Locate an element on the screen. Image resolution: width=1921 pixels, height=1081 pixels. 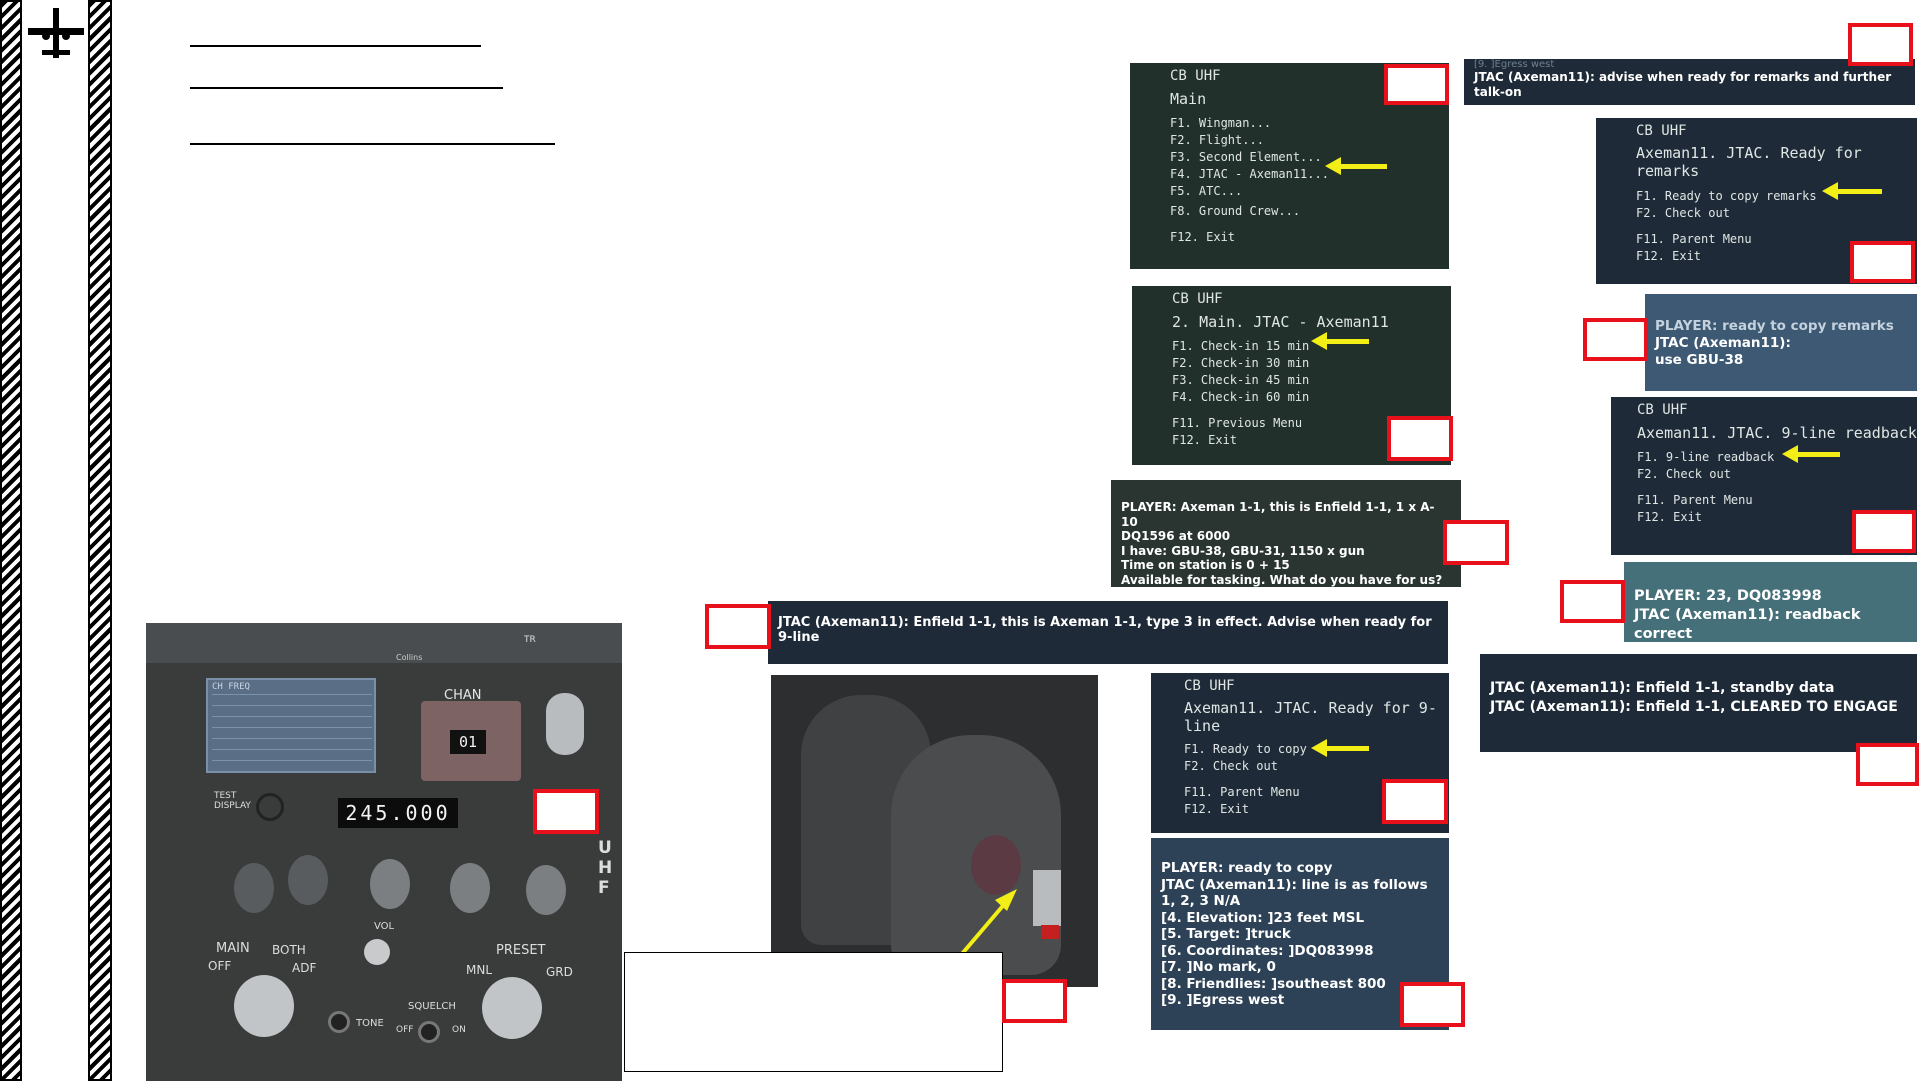
menu-item-exit: F12. Exit is located at coordinates (1309, 237).